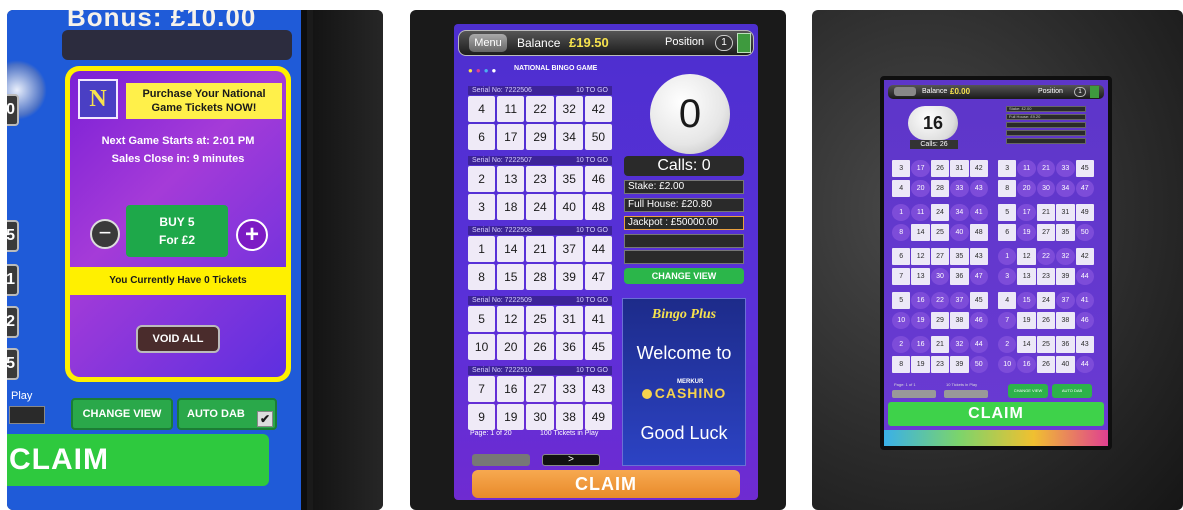 The width and height of the screenshot is (1183, 510). Describe the element at coordinates (569, 319) in the screenshot. I see `ticket-number-cell: 31` at that location.